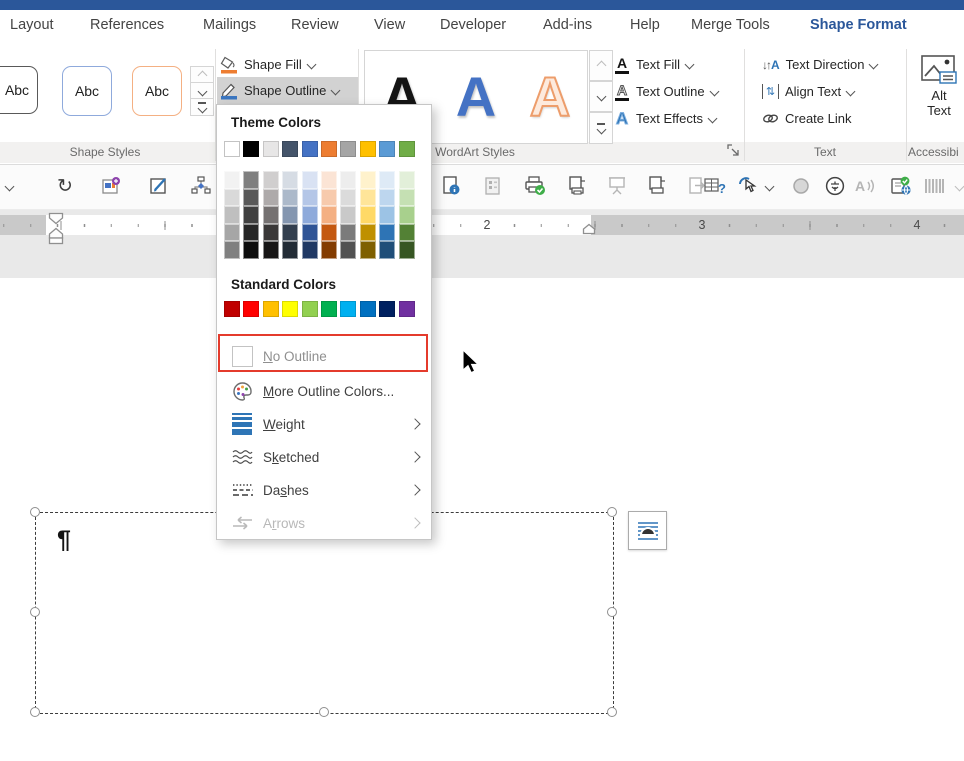 This screenshot has width=964, height=761. Describe the element at coordinates (19, 90) in the screenshot. I see `shape-style-preset-1: Abc` at that location.